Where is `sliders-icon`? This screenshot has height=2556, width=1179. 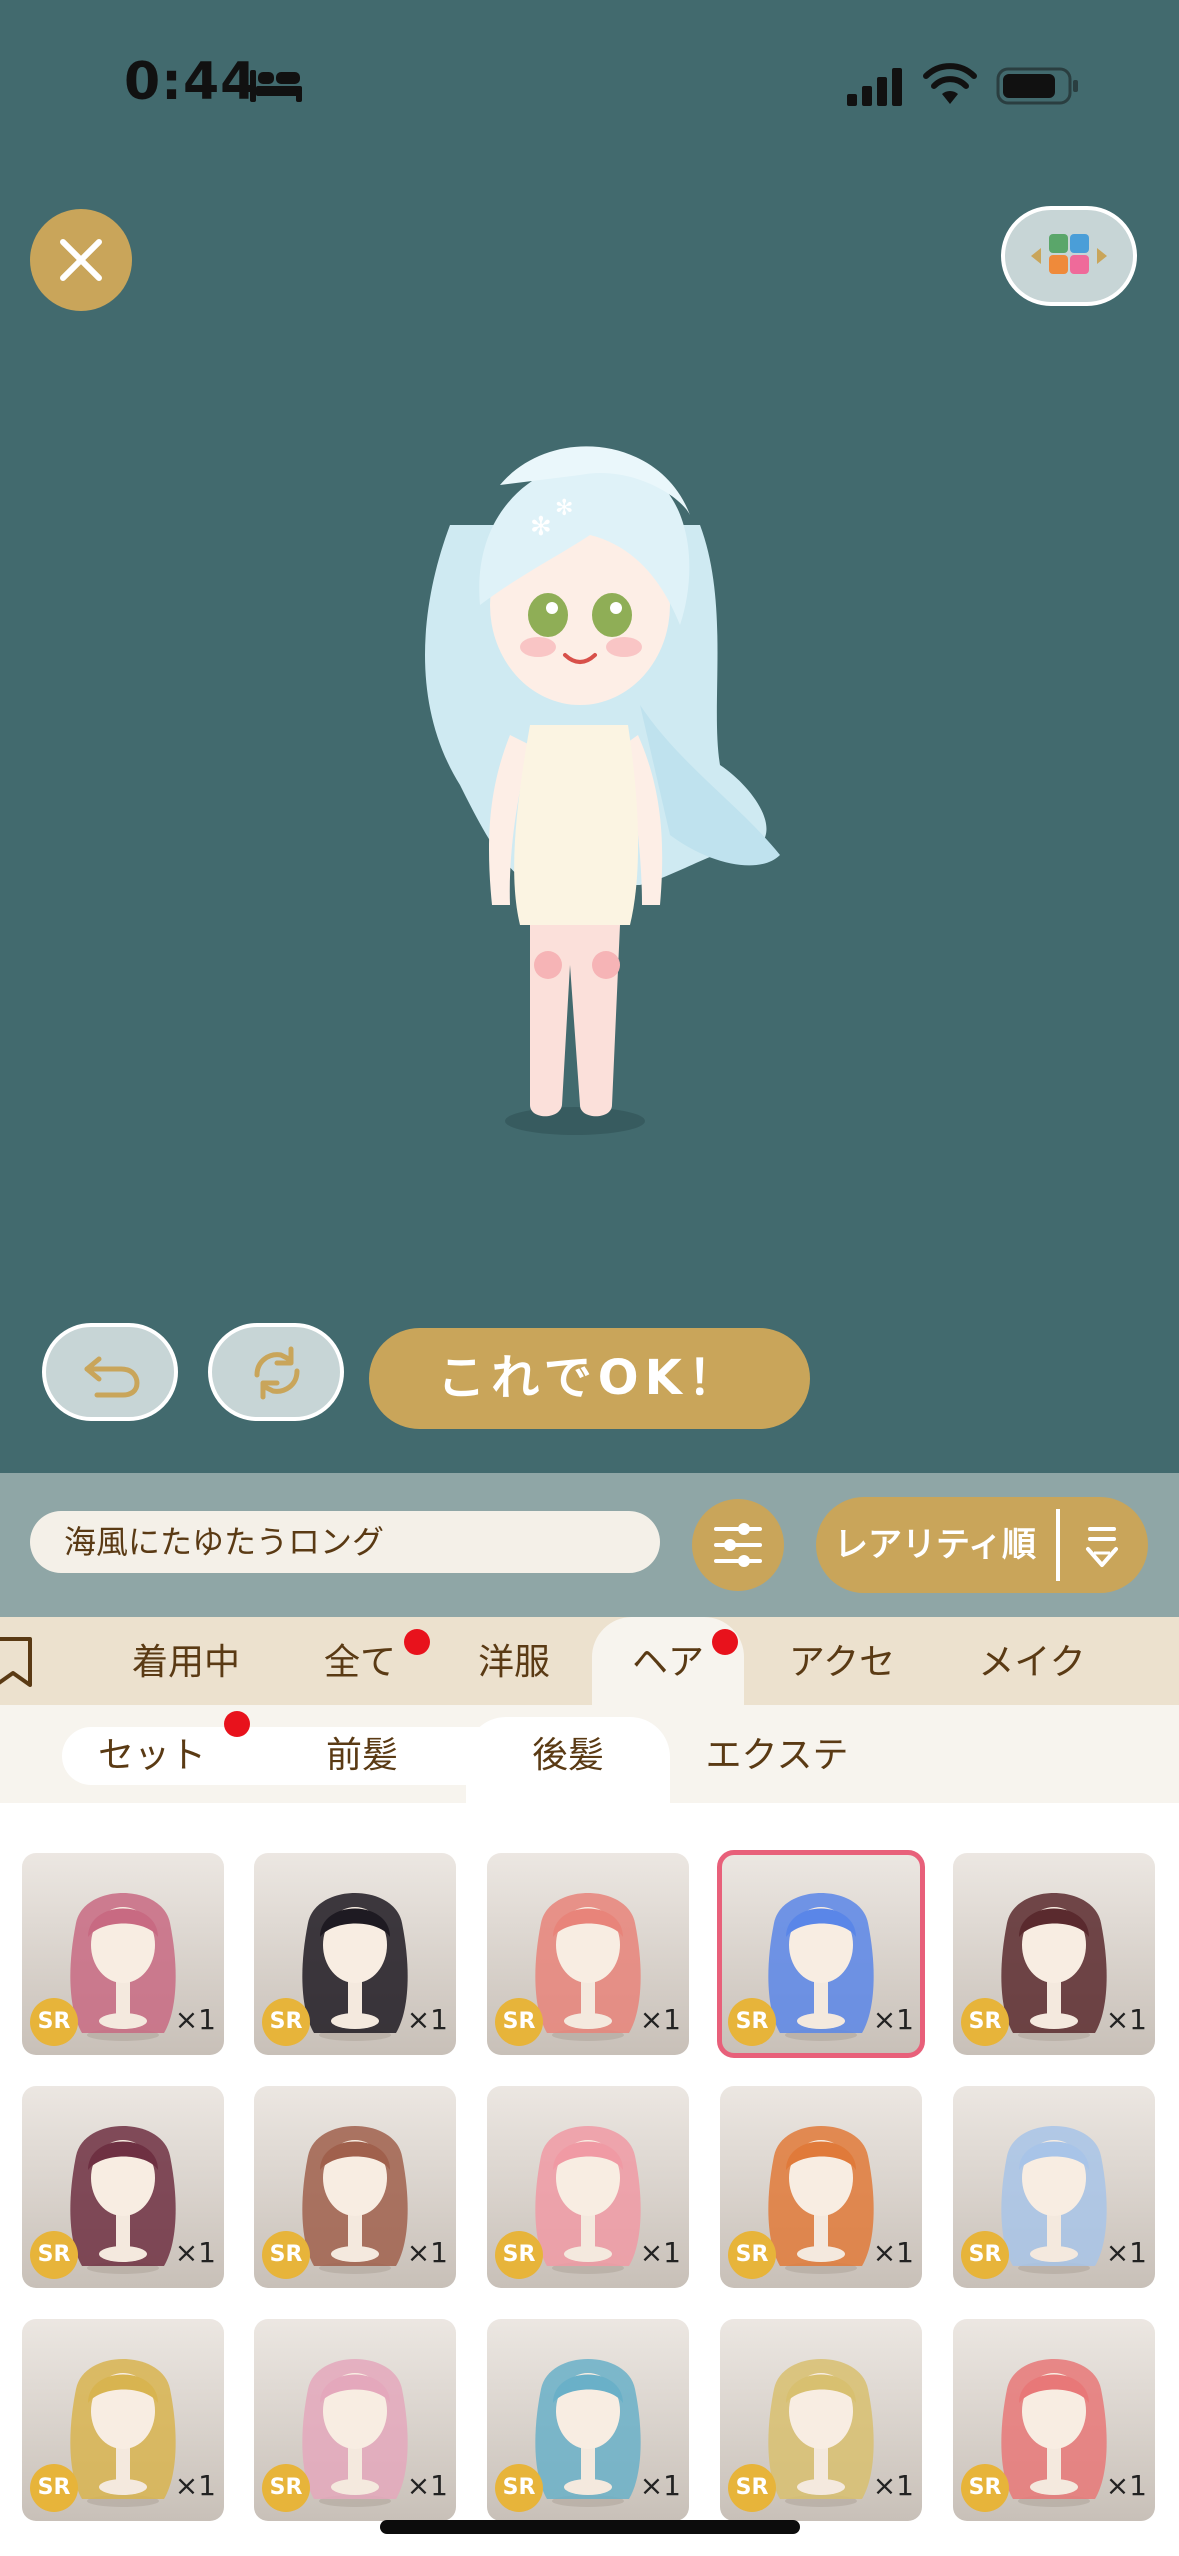
sliders-icon is located at coordinates (738, 1545).